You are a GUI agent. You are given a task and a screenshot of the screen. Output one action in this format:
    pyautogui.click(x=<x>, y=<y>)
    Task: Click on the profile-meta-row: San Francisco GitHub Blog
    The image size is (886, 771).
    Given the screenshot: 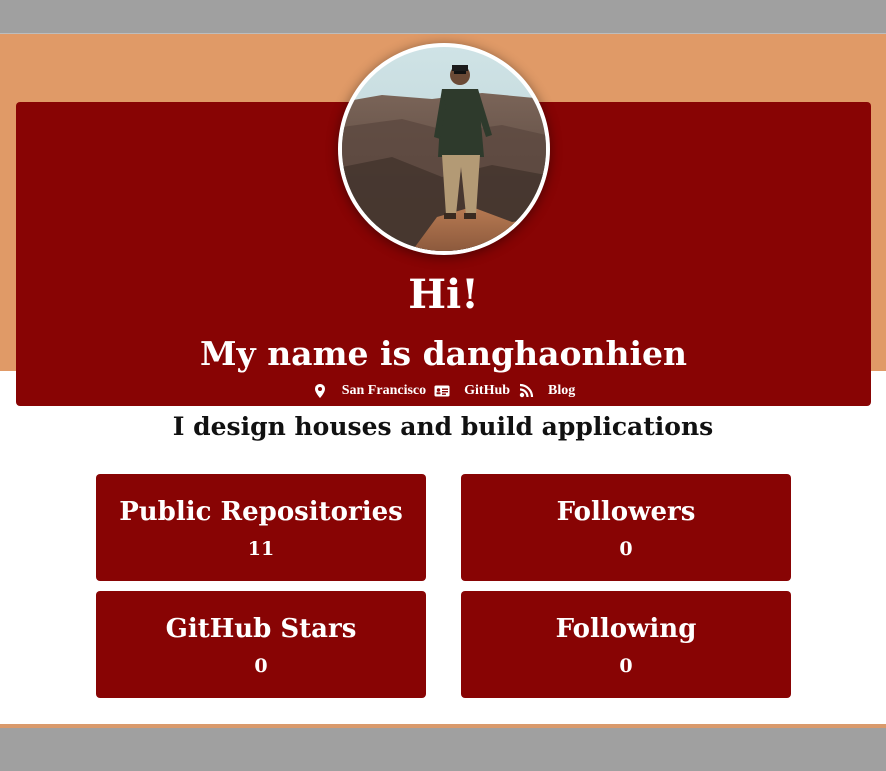 What is the action you would take?
    pyautogui.click(x=443, y=391)
    